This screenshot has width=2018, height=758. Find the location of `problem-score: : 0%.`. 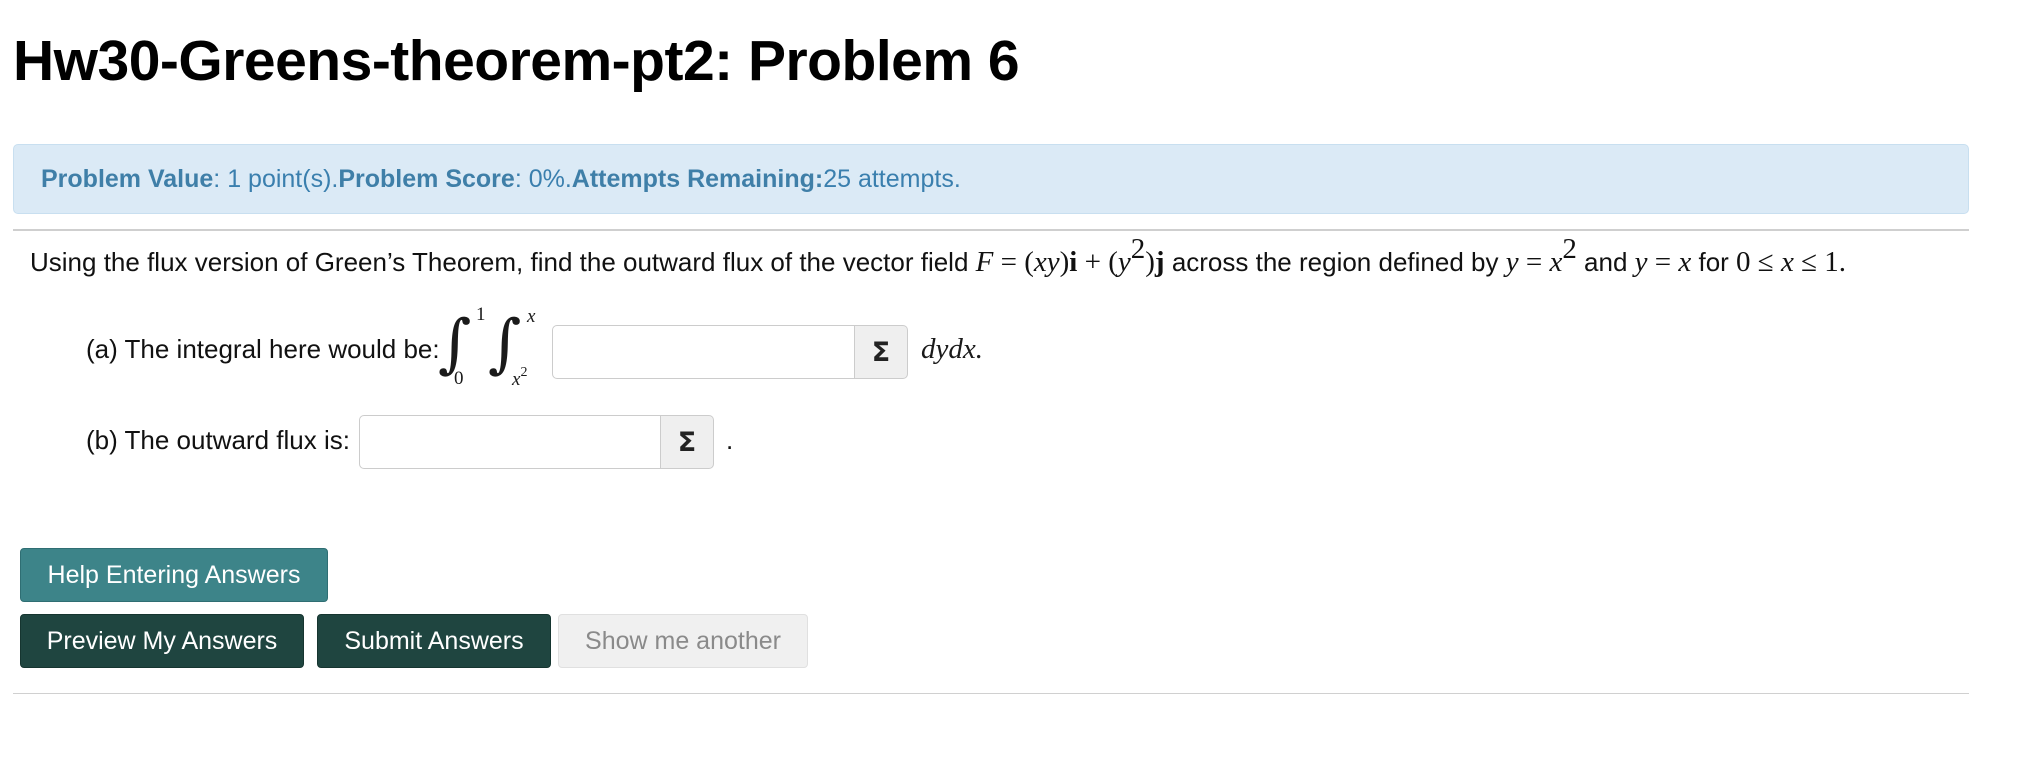

problem-score: : 0%. is located at coordinates (543, 178).